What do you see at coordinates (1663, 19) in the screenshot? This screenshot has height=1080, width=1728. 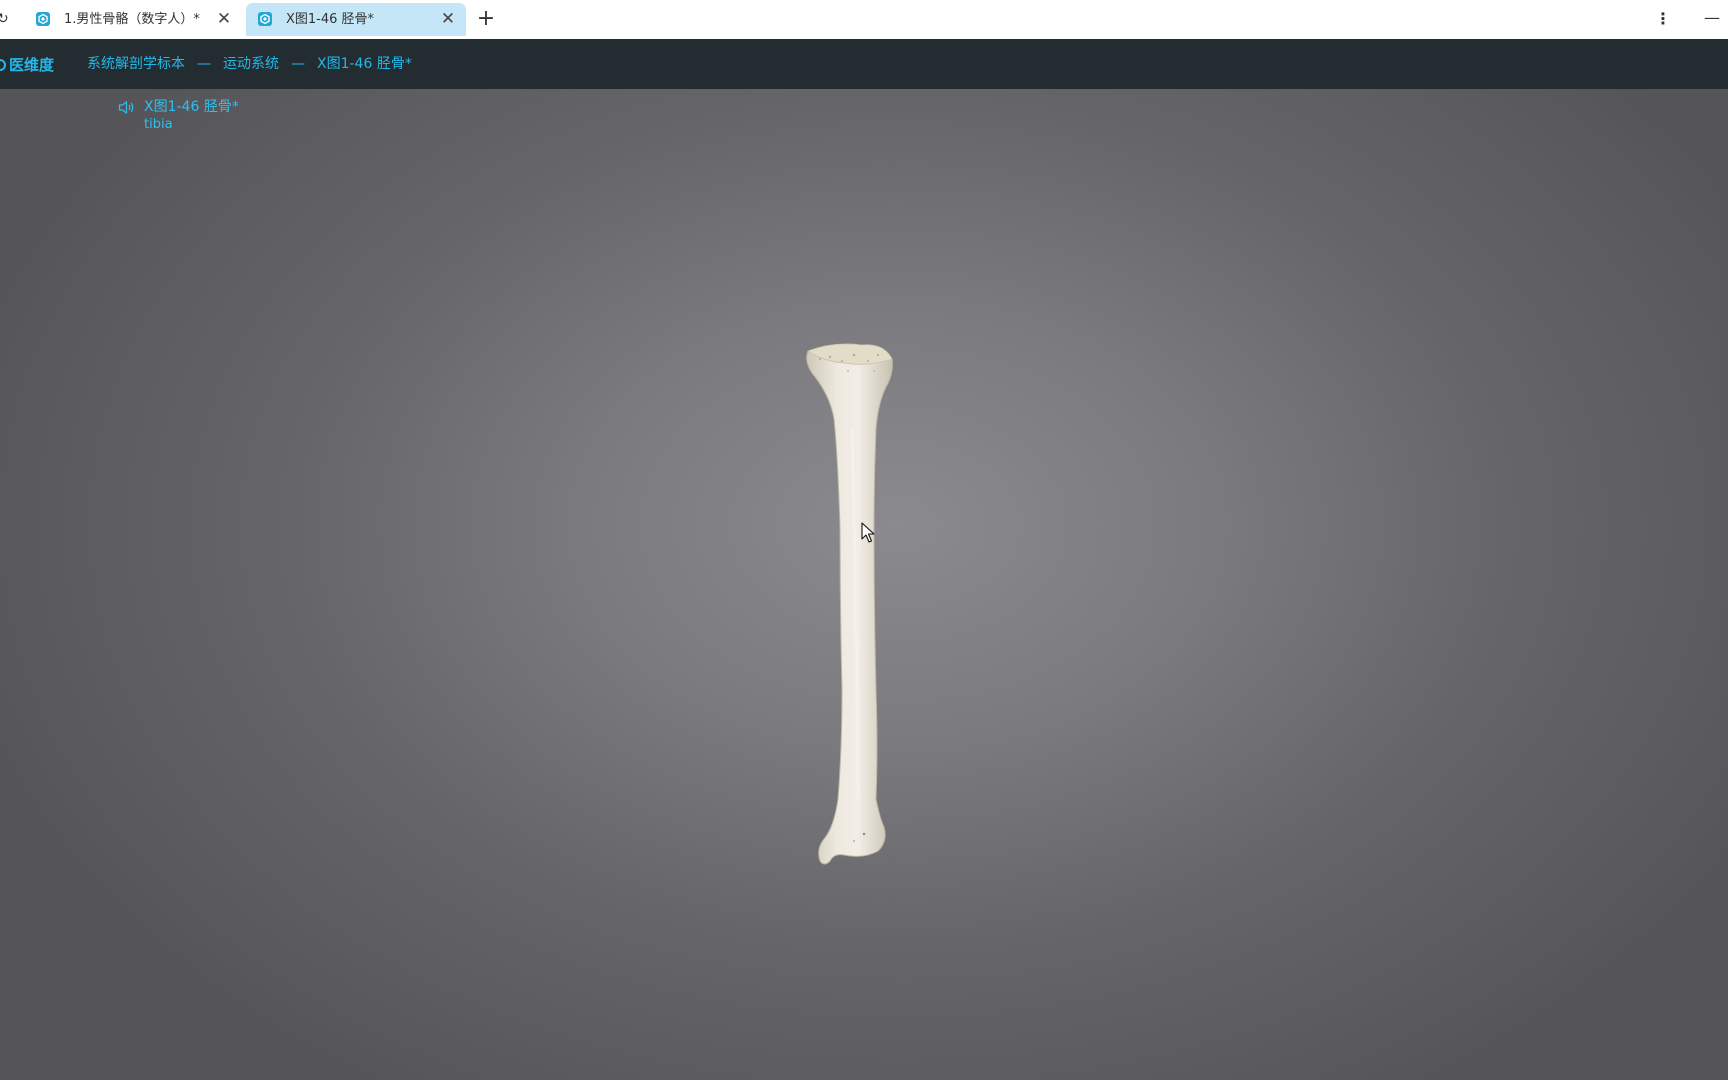 I see `browser-menu-icon: ⋮` at bounding box center [1663, 19].